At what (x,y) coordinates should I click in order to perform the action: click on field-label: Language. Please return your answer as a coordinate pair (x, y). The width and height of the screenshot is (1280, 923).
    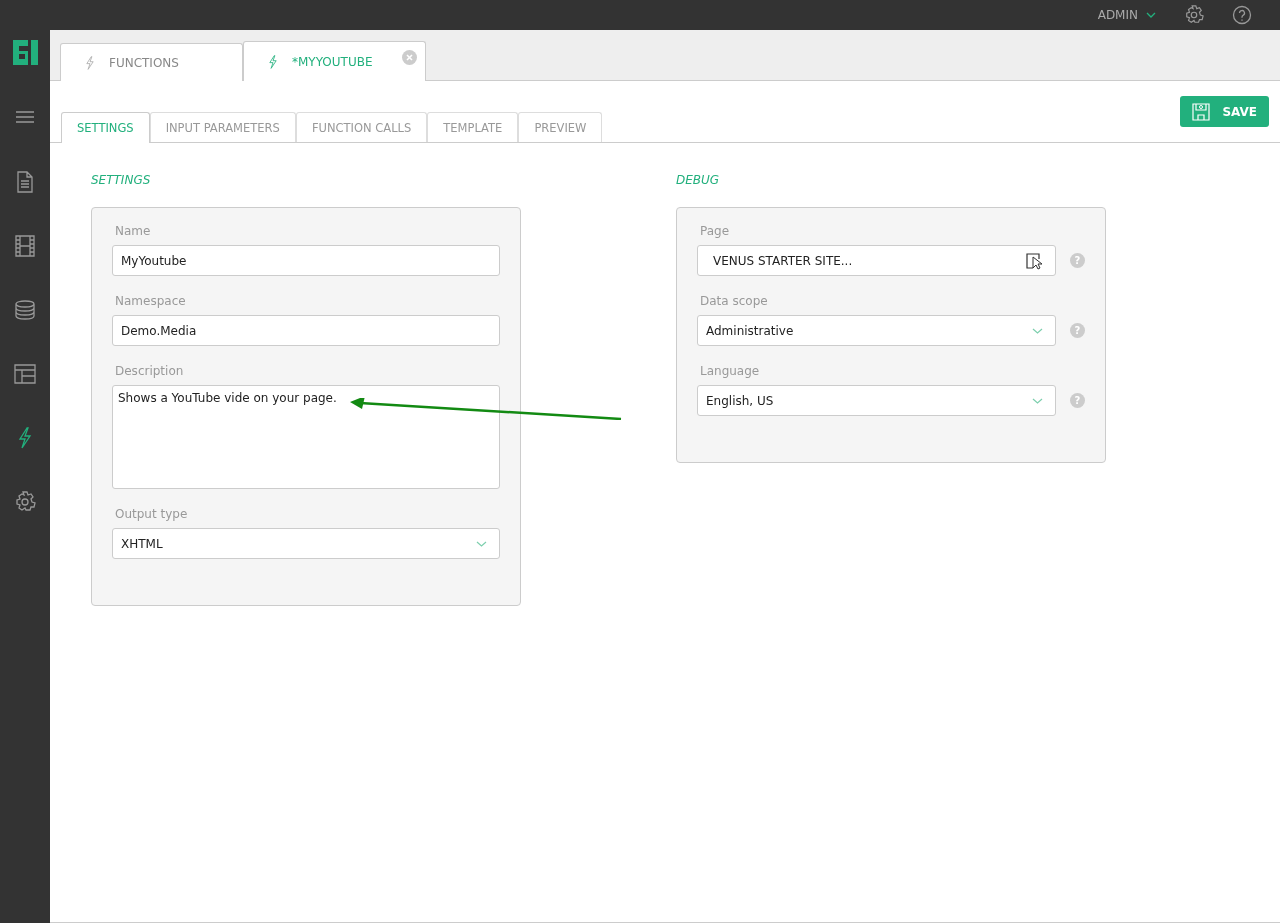
    Looking at the image, I should click on (730, 371).